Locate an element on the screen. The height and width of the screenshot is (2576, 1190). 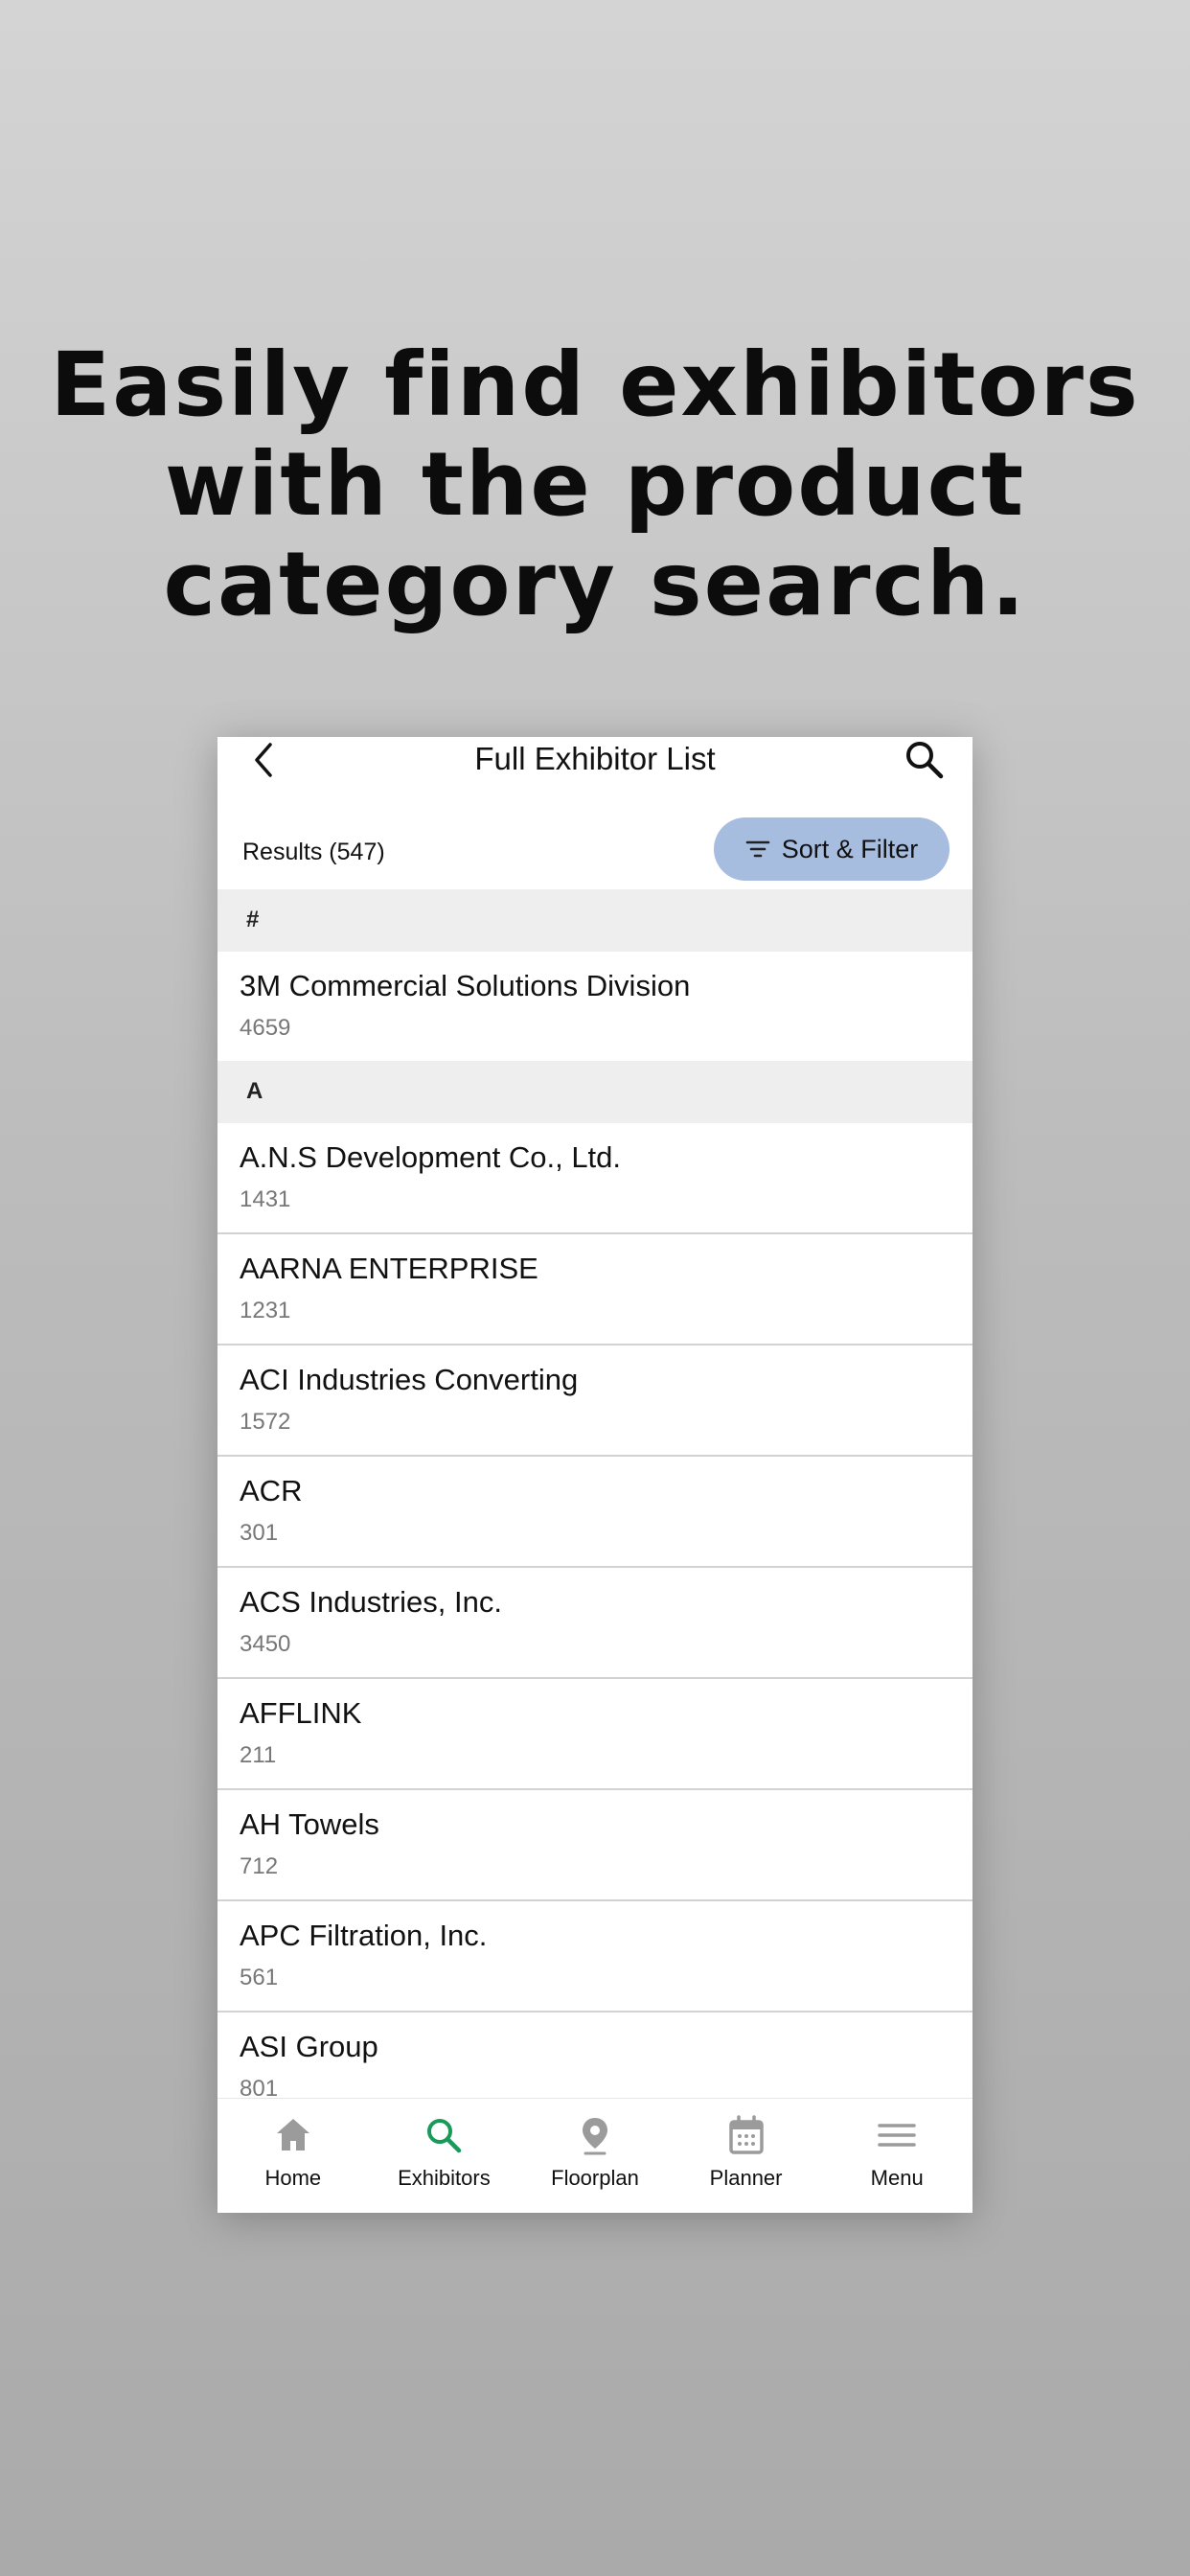
exhibitor-name: ACR is located at coordinates (271, 1490).